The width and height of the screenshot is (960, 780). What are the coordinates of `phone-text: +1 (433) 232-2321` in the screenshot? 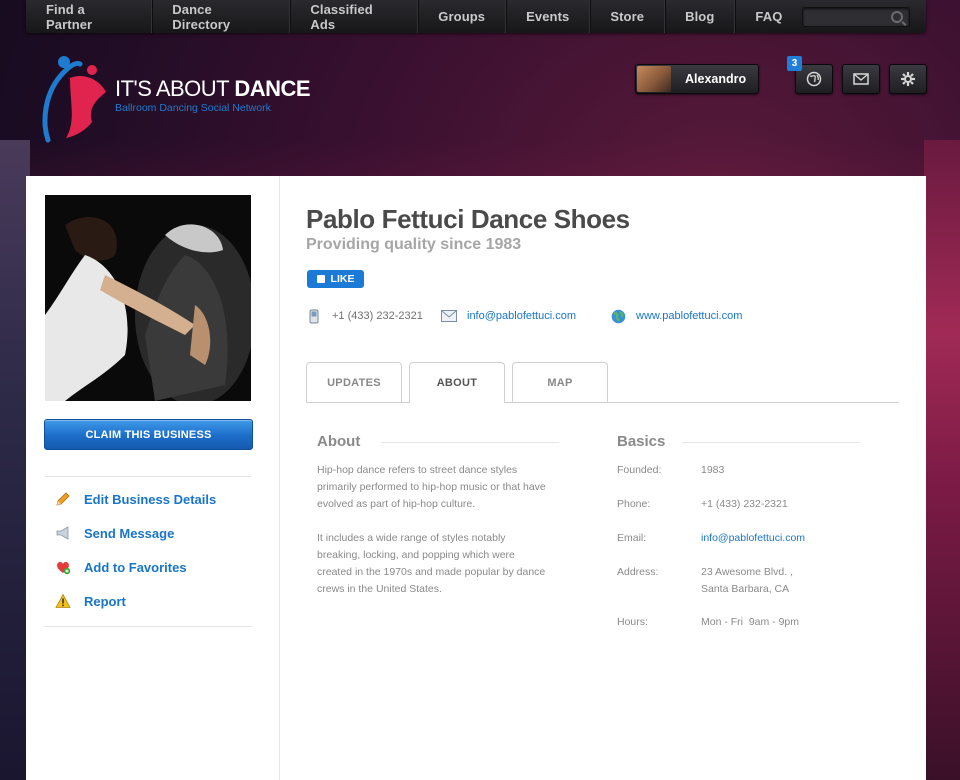 It's located at (377, 316).